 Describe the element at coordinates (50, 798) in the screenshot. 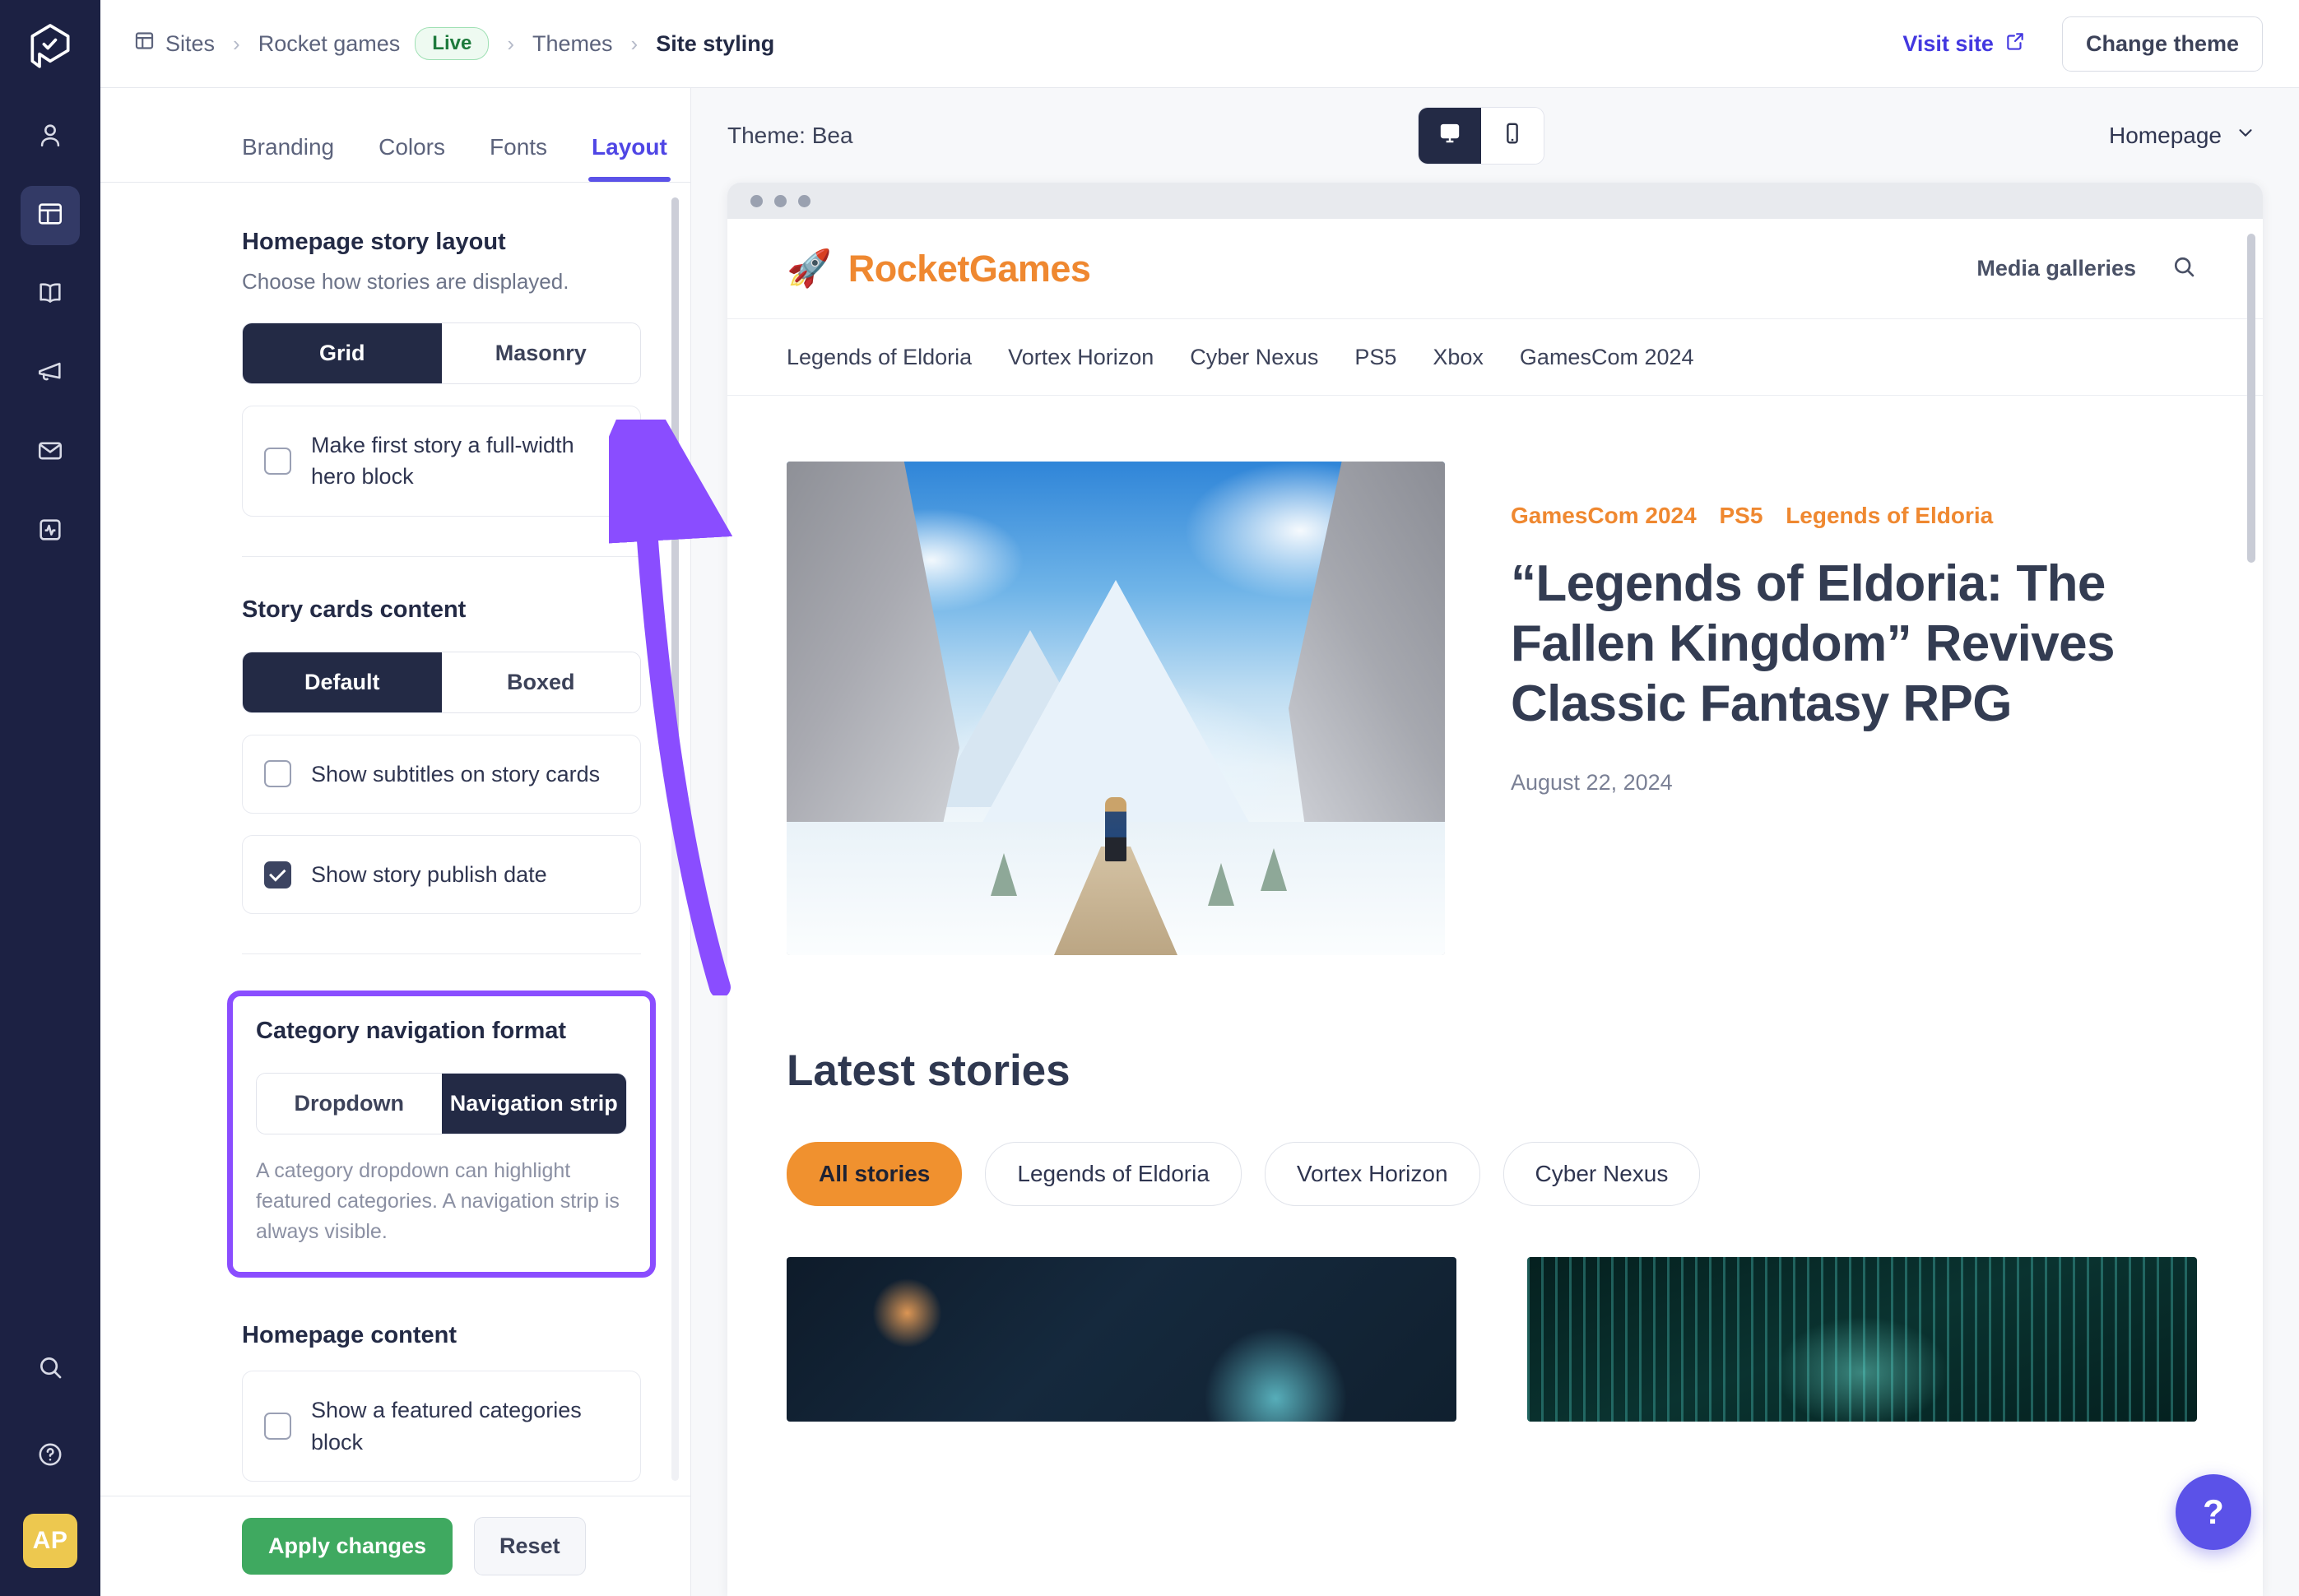

I see `left-nav-rail: AP` at that location.